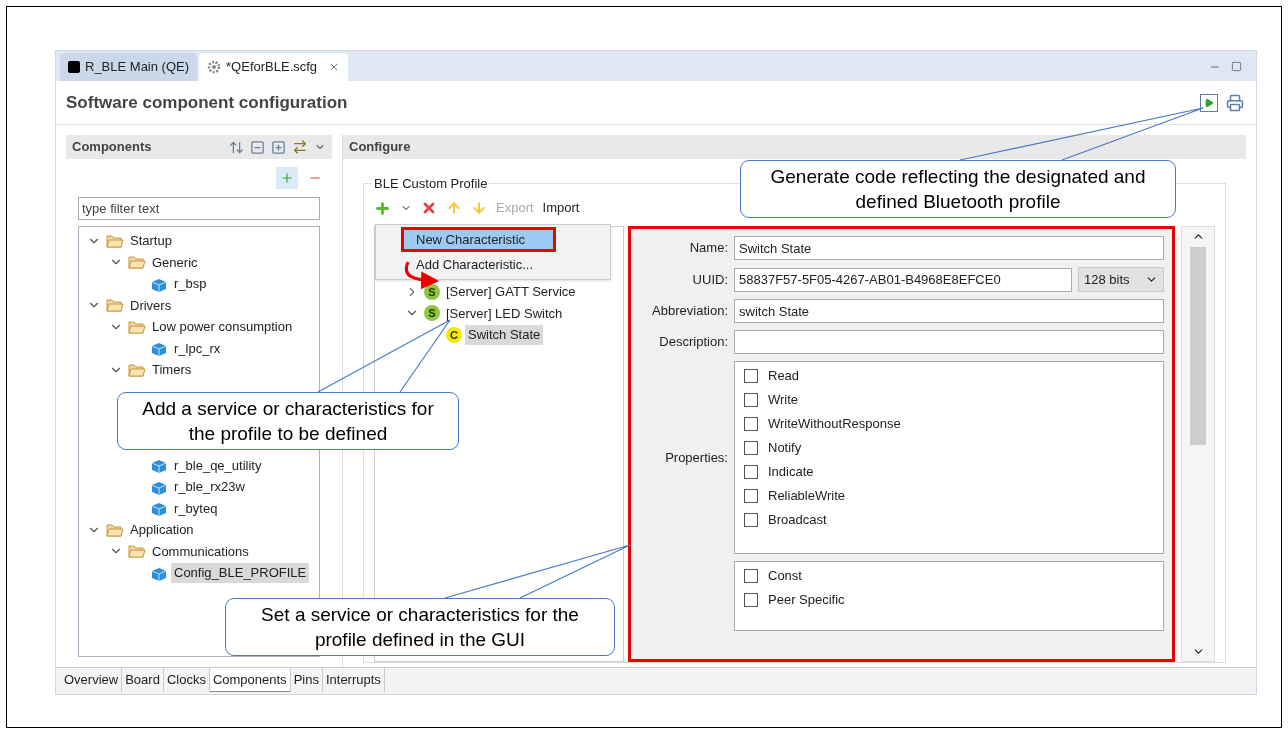  I want to click on checkbox-label: Peer Specific, so click(806, 600).